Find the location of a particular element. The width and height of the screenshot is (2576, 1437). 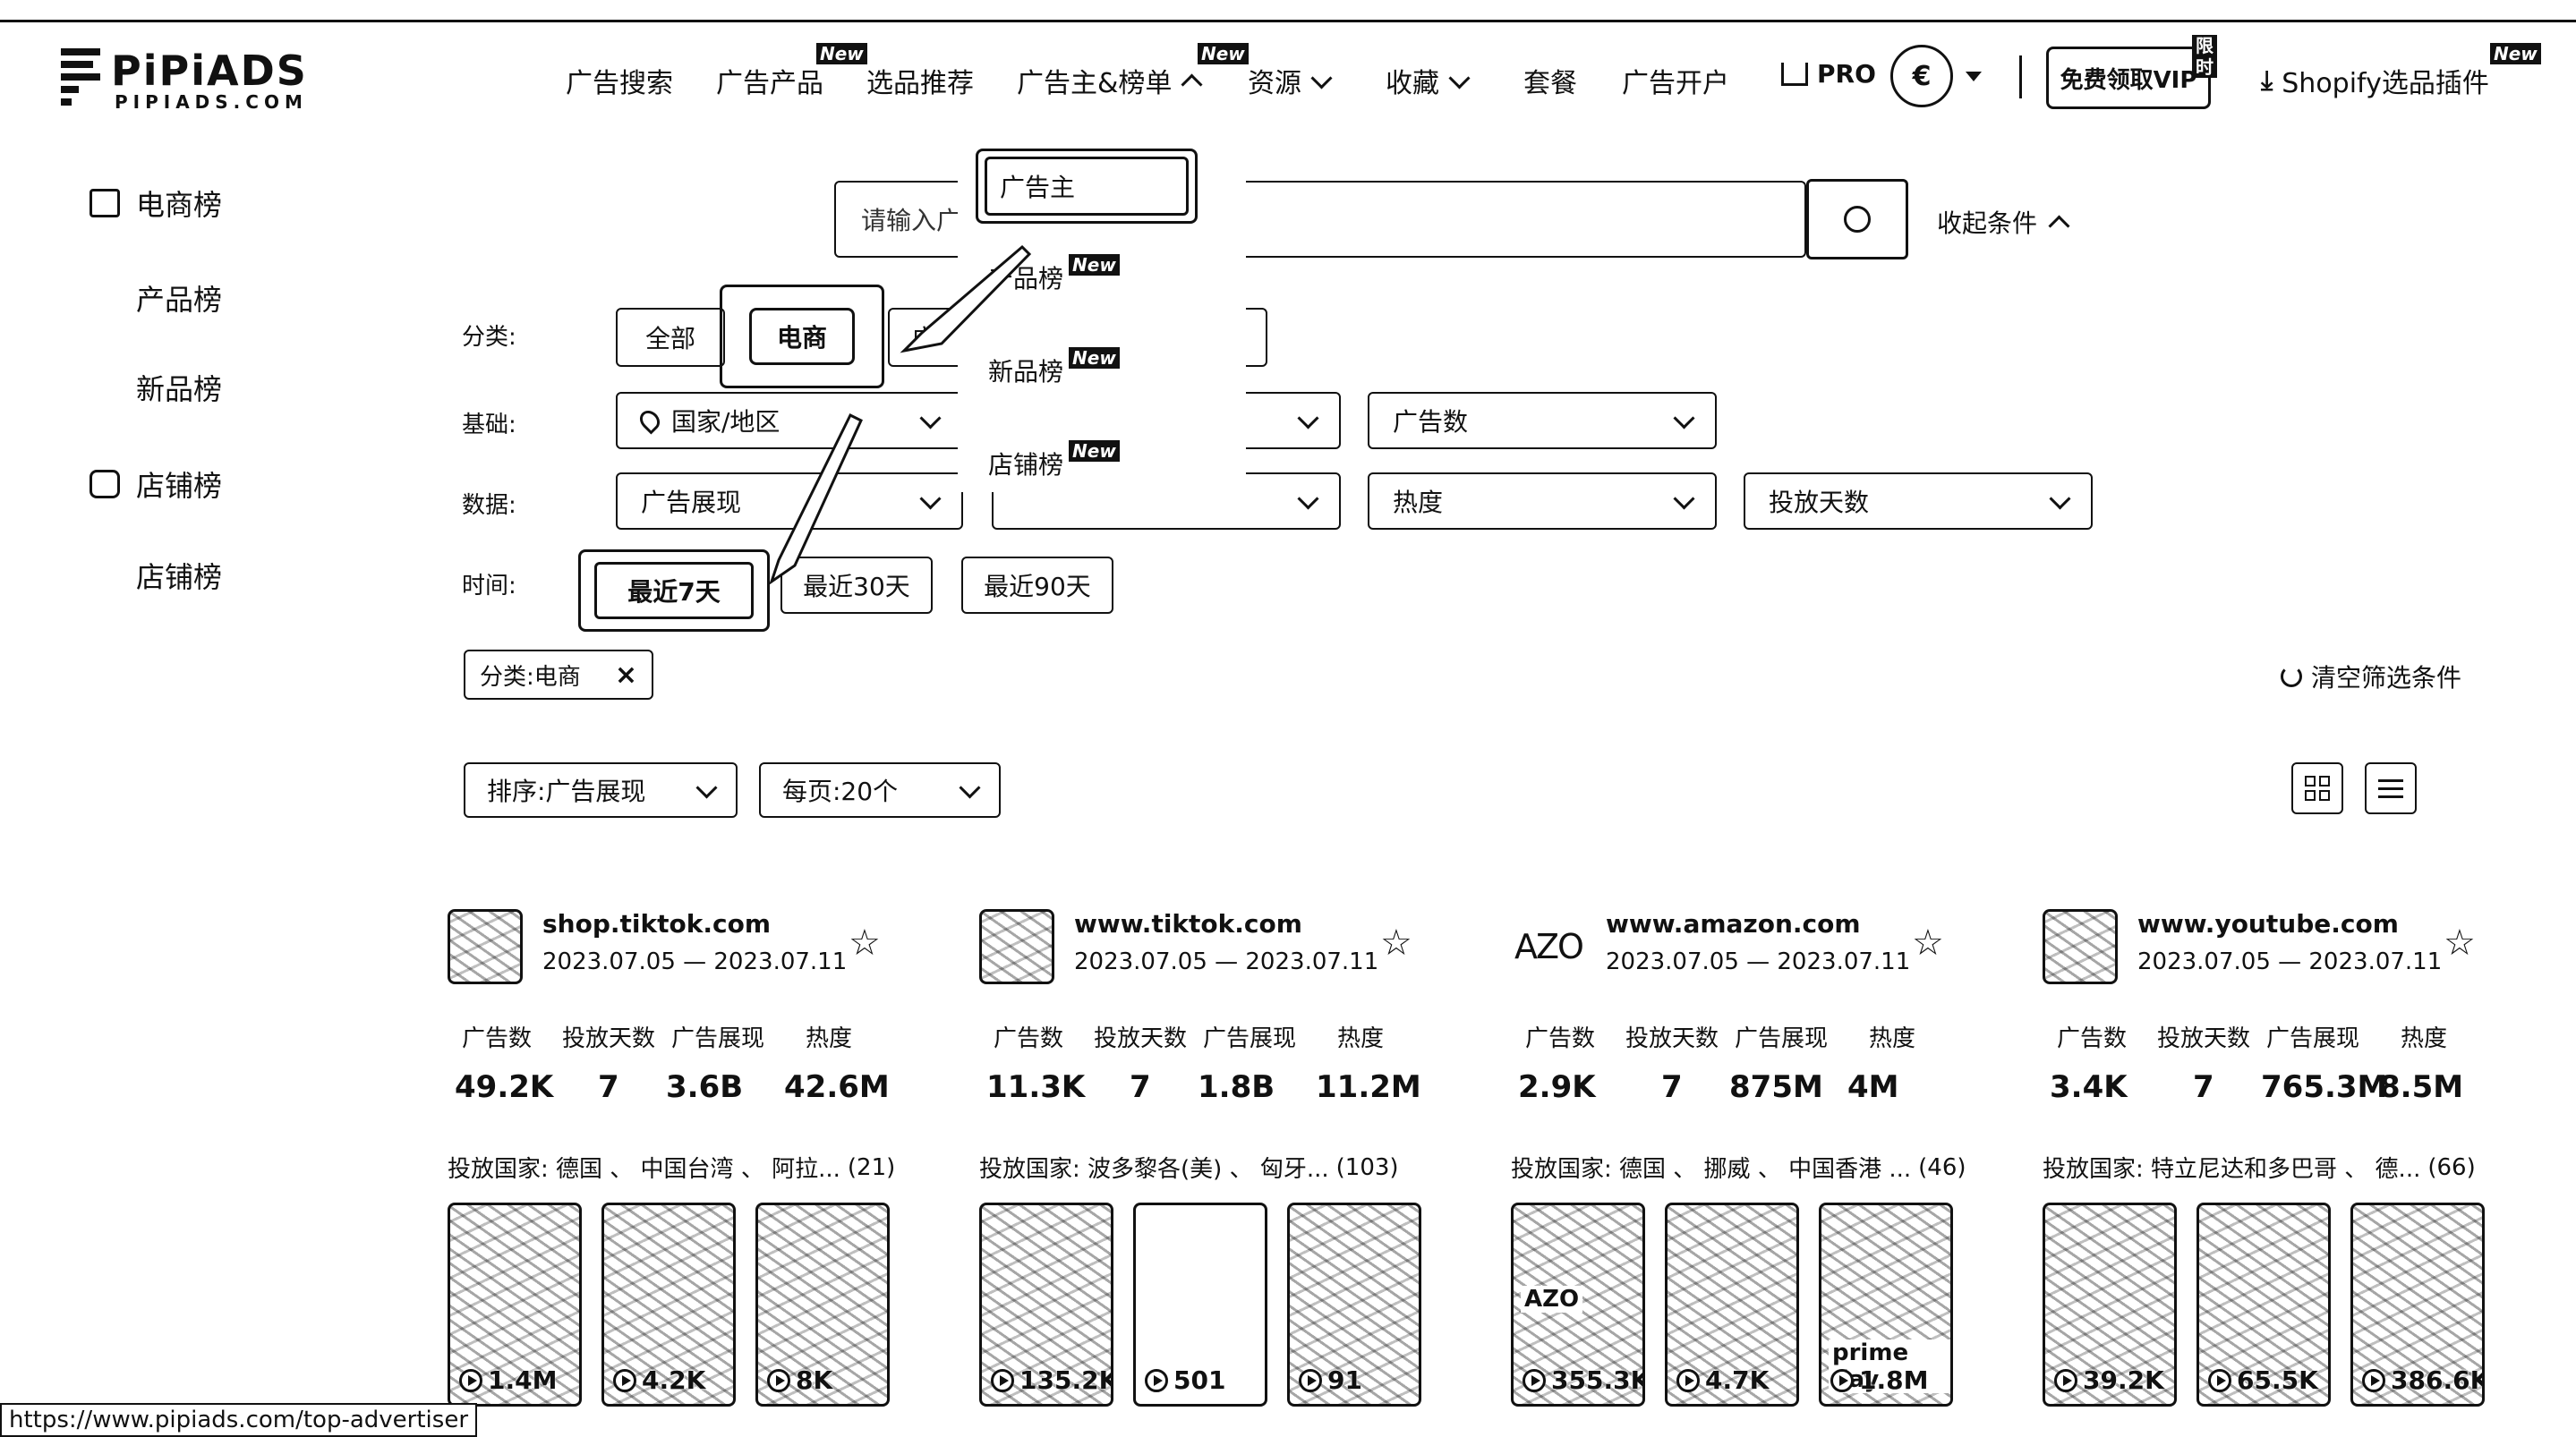

stat-value: 765.3M is located at coordinates (2324, 1087).